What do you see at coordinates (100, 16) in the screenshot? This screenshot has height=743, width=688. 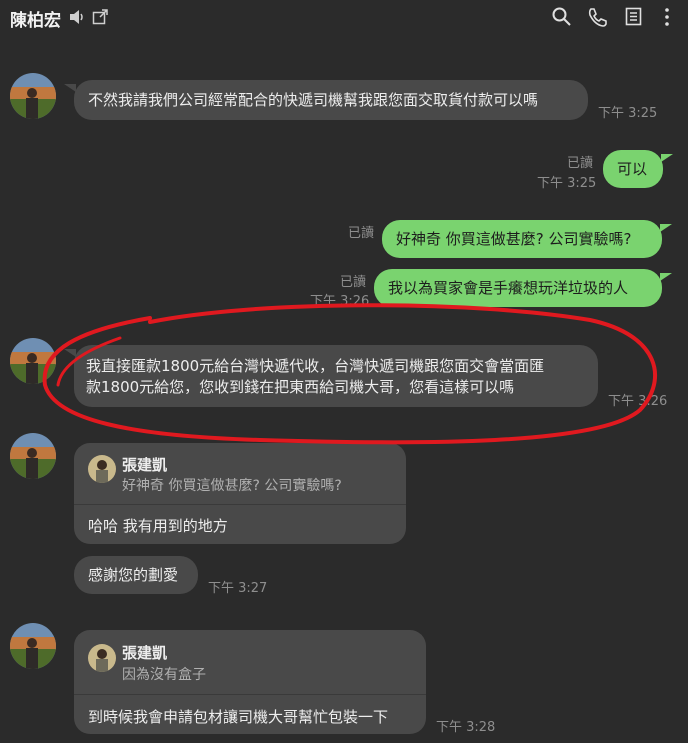 I see `external-window-icon` at bounding box center [100, 16].